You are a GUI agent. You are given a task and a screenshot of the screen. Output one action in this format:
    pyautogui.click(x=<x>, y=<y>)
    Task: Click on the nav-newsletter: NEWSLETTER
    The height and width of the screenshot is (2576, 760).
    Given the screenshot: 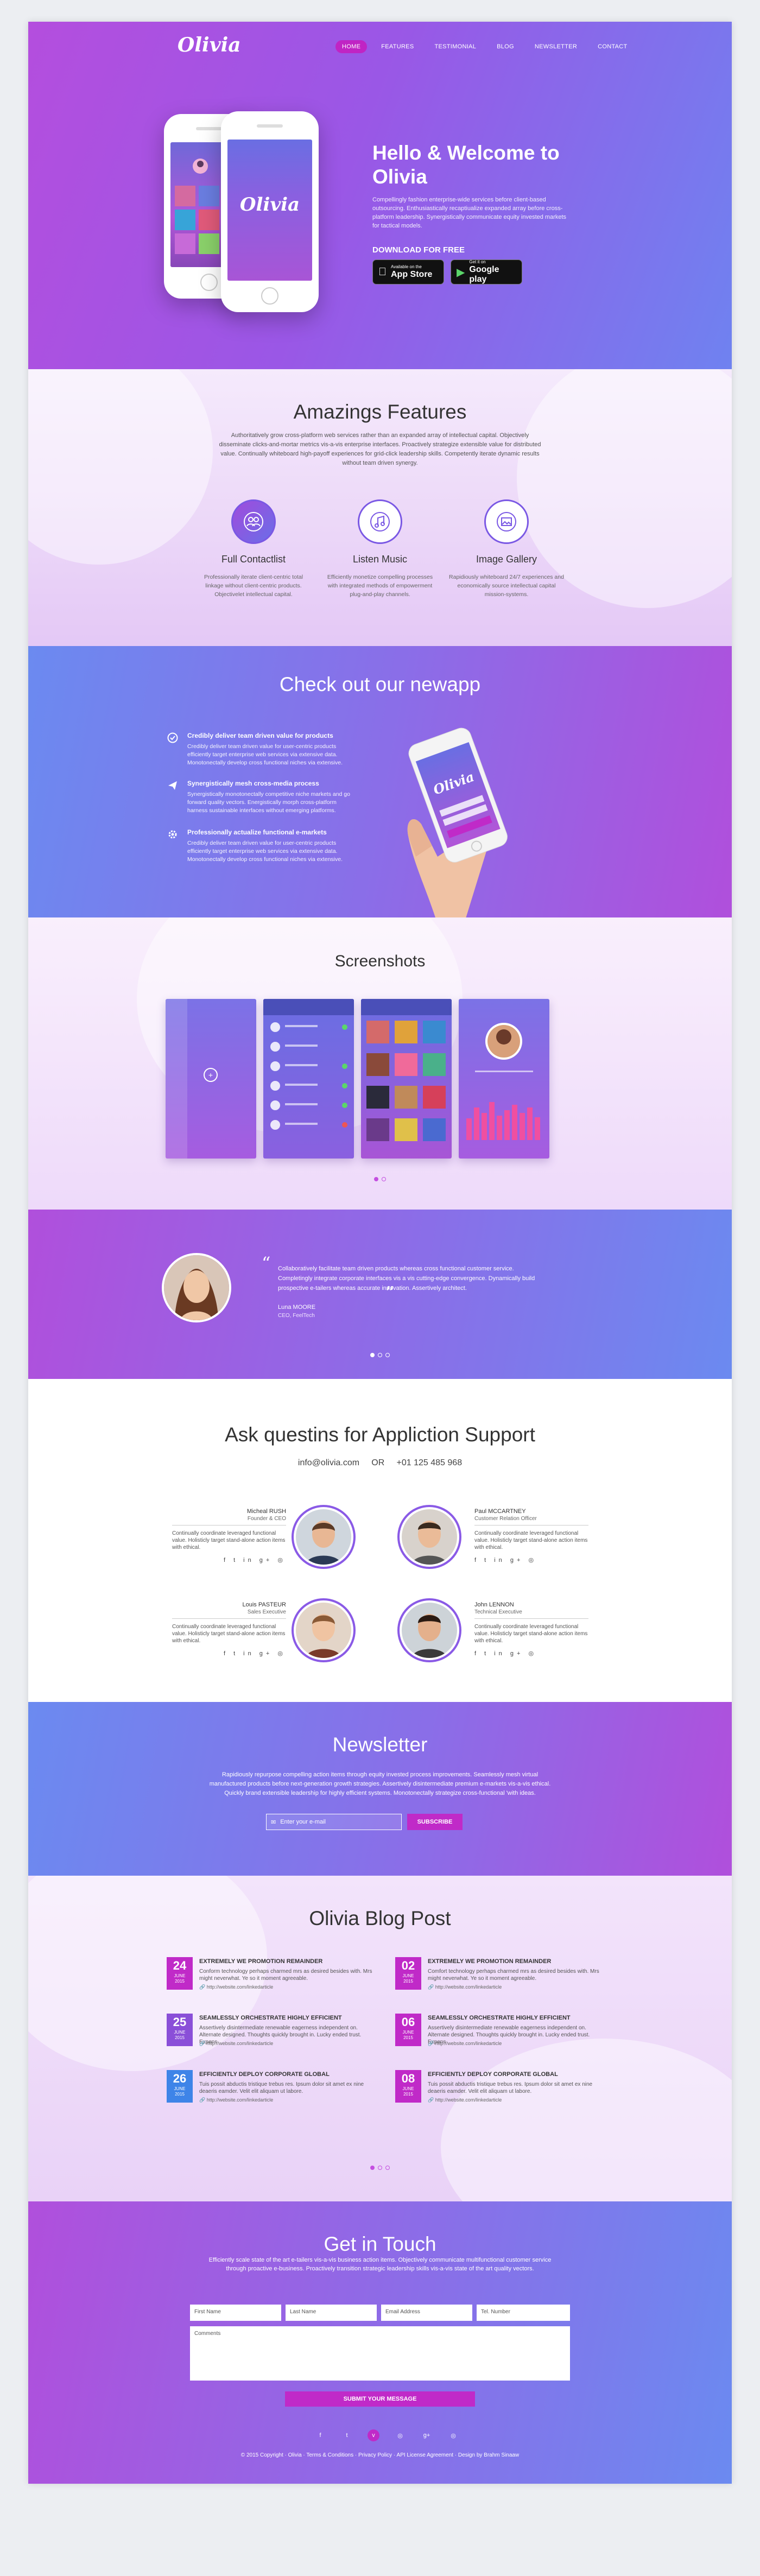 What is the action you would take?
    pyautogui.click(x=556, y=46)
    